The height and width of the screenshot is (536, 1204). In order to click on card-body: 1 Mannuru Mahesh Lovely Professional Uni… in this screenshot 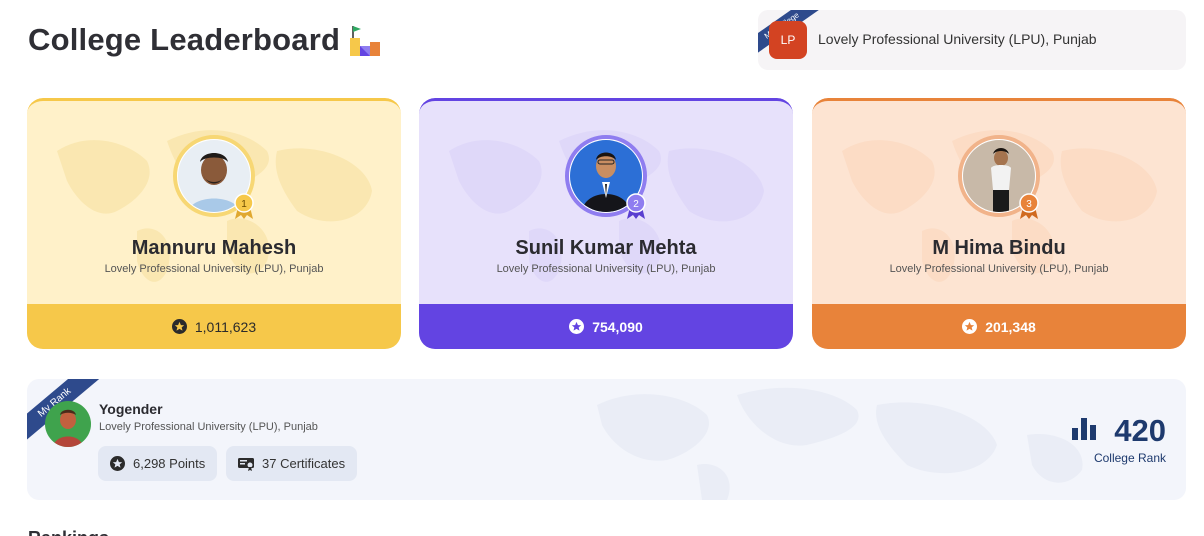, I will do `click(214, 201)`.